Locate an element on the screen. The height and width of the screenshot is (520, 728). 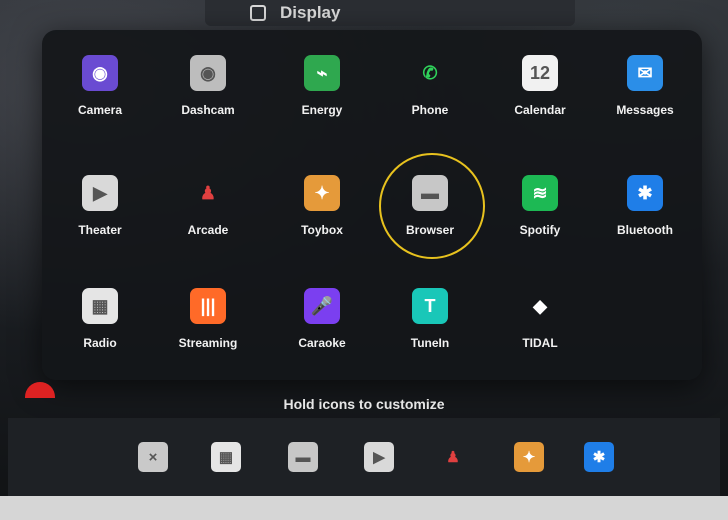
app-label: Camera is located at coordinates (100, 110).